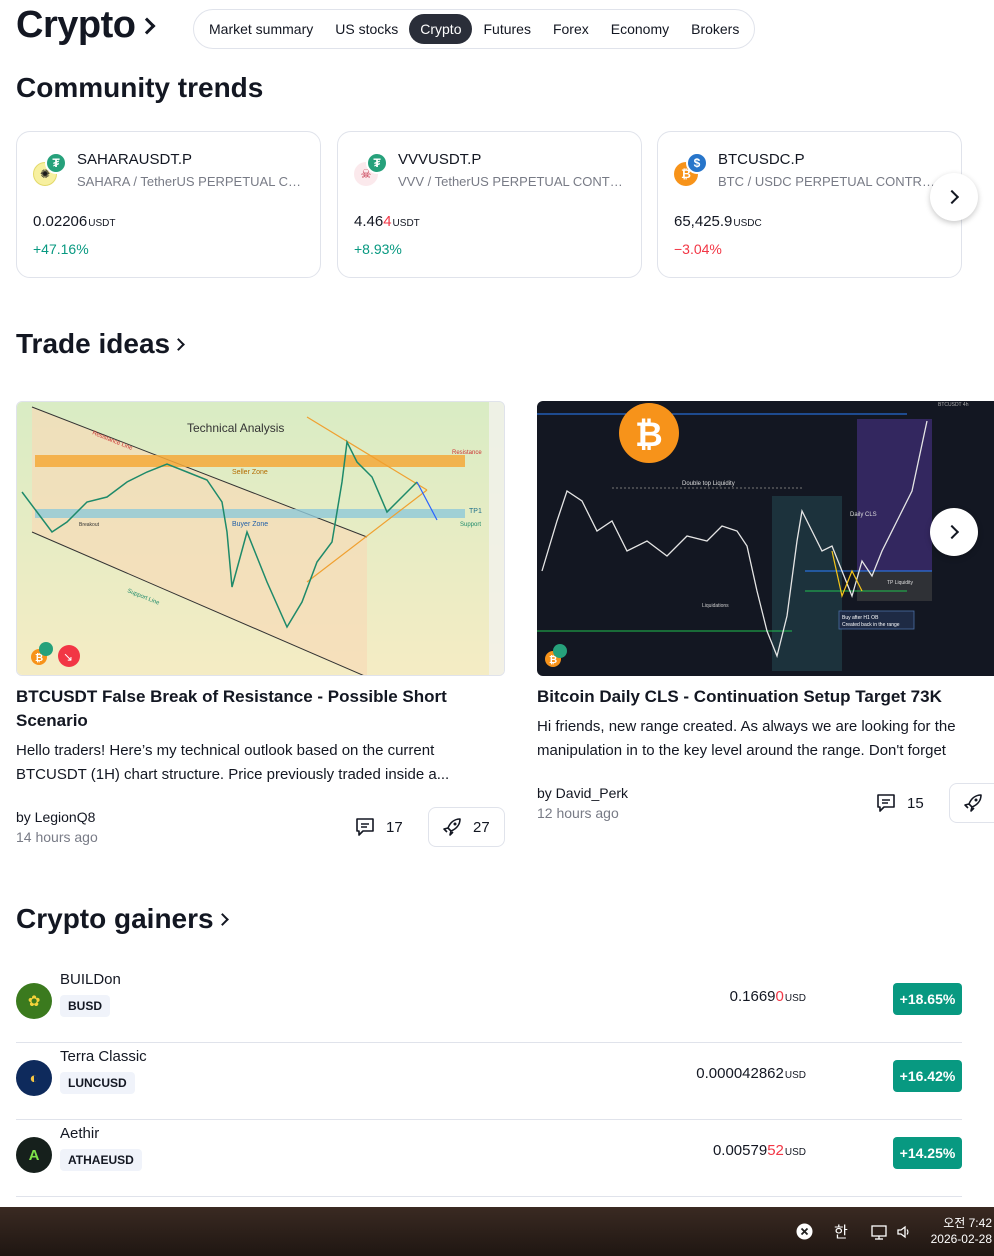  Describe the element at coordinates (571, 29) in the screenshot. I see `tab-forex: Forex` at that location.